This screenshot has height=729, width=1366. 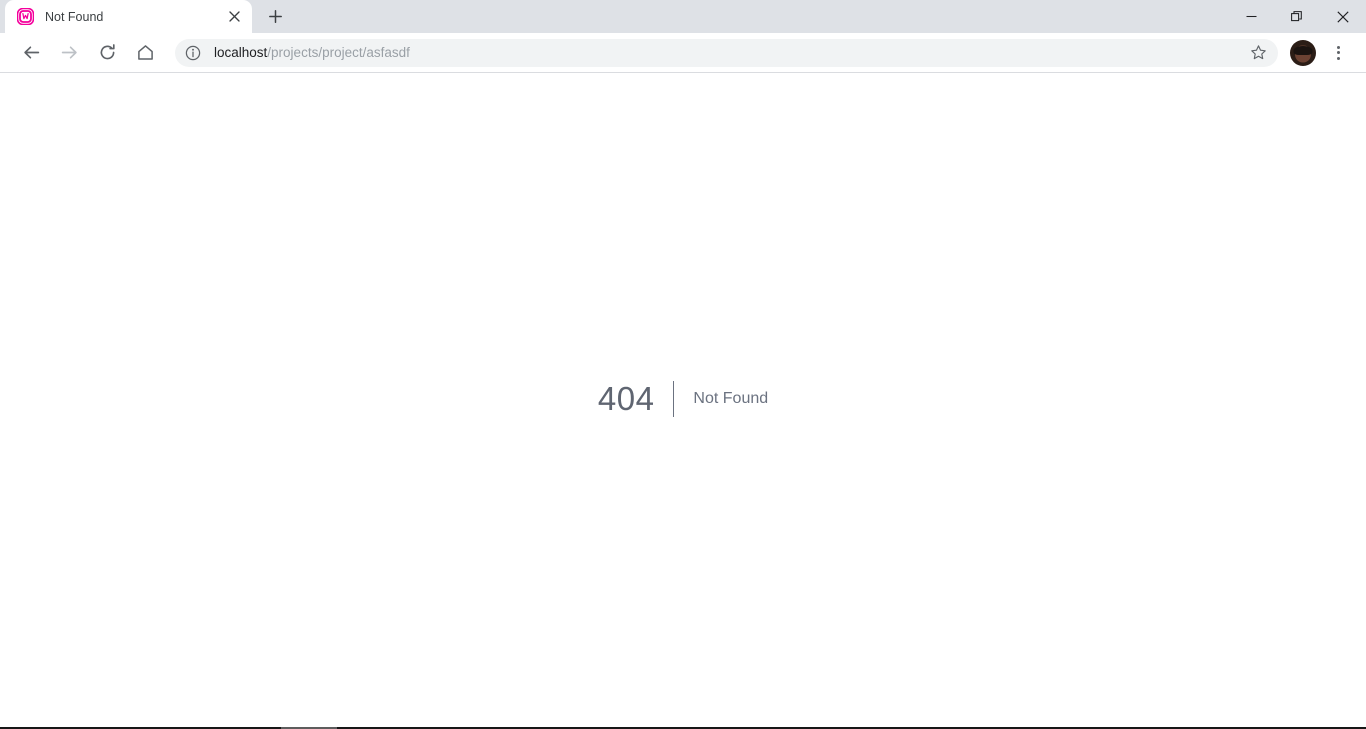 What do you see at coordinates (338, 52) in the screenshot?
I see `address-bar-path: /projects/project/asfasdf` at bounding box center [338, 52].